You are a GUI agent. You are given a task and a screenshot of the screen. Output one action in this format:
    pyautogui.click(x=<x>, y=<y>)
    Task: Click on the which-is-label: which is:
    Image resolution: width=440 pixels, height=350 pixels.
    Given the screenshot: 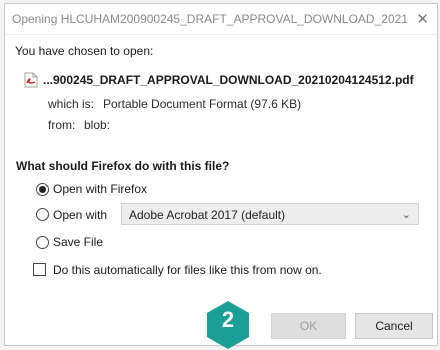 What is the action you would take?
    pyautogui.click(x=71, y=104)
    